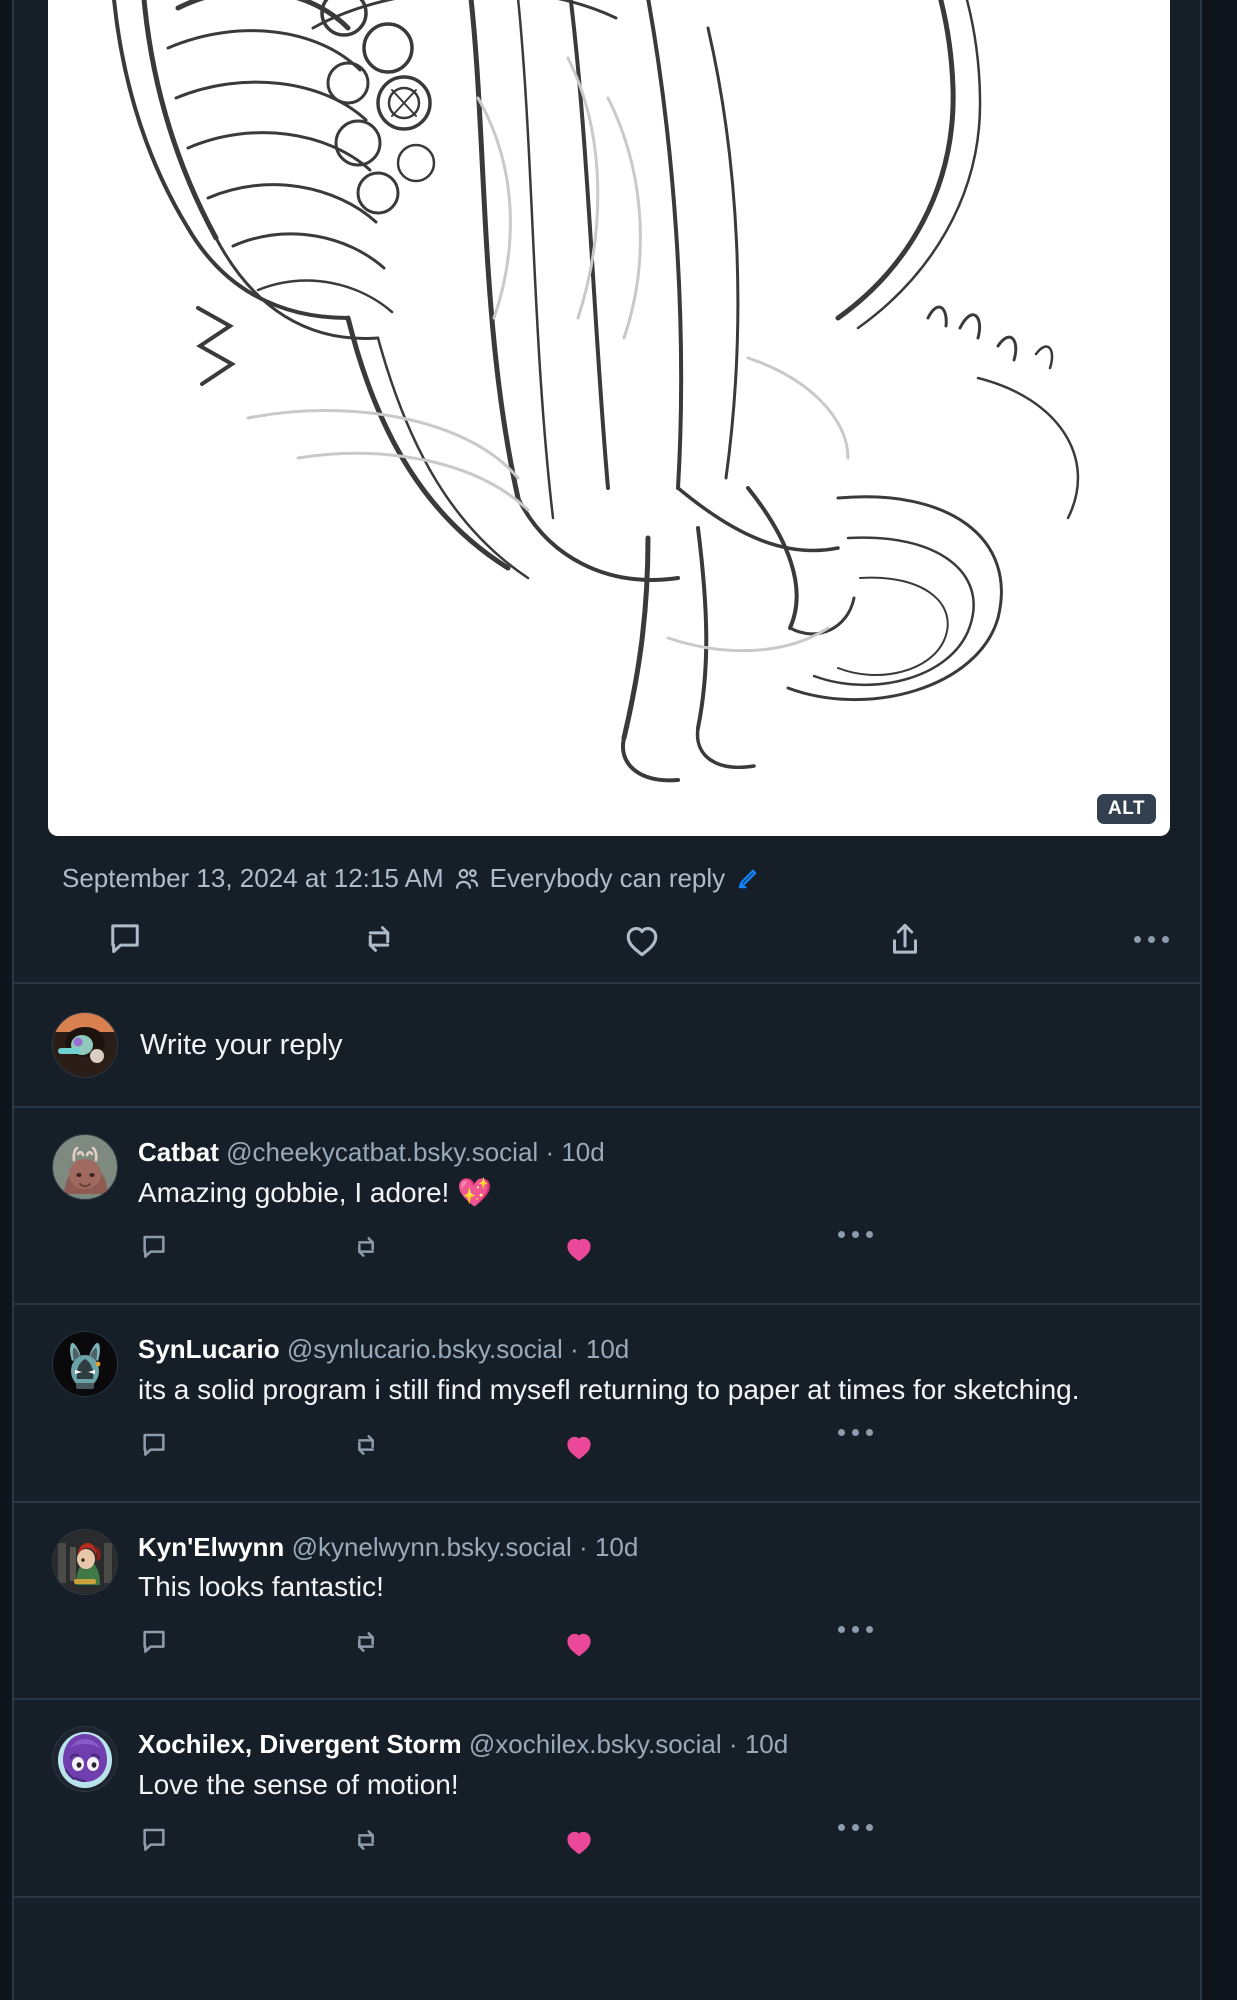 This screenshot has height=2000, width=1237. I want to click on reply-header: SynLucario @synlucario.bsky.social · 10d, so click(654, 1349).